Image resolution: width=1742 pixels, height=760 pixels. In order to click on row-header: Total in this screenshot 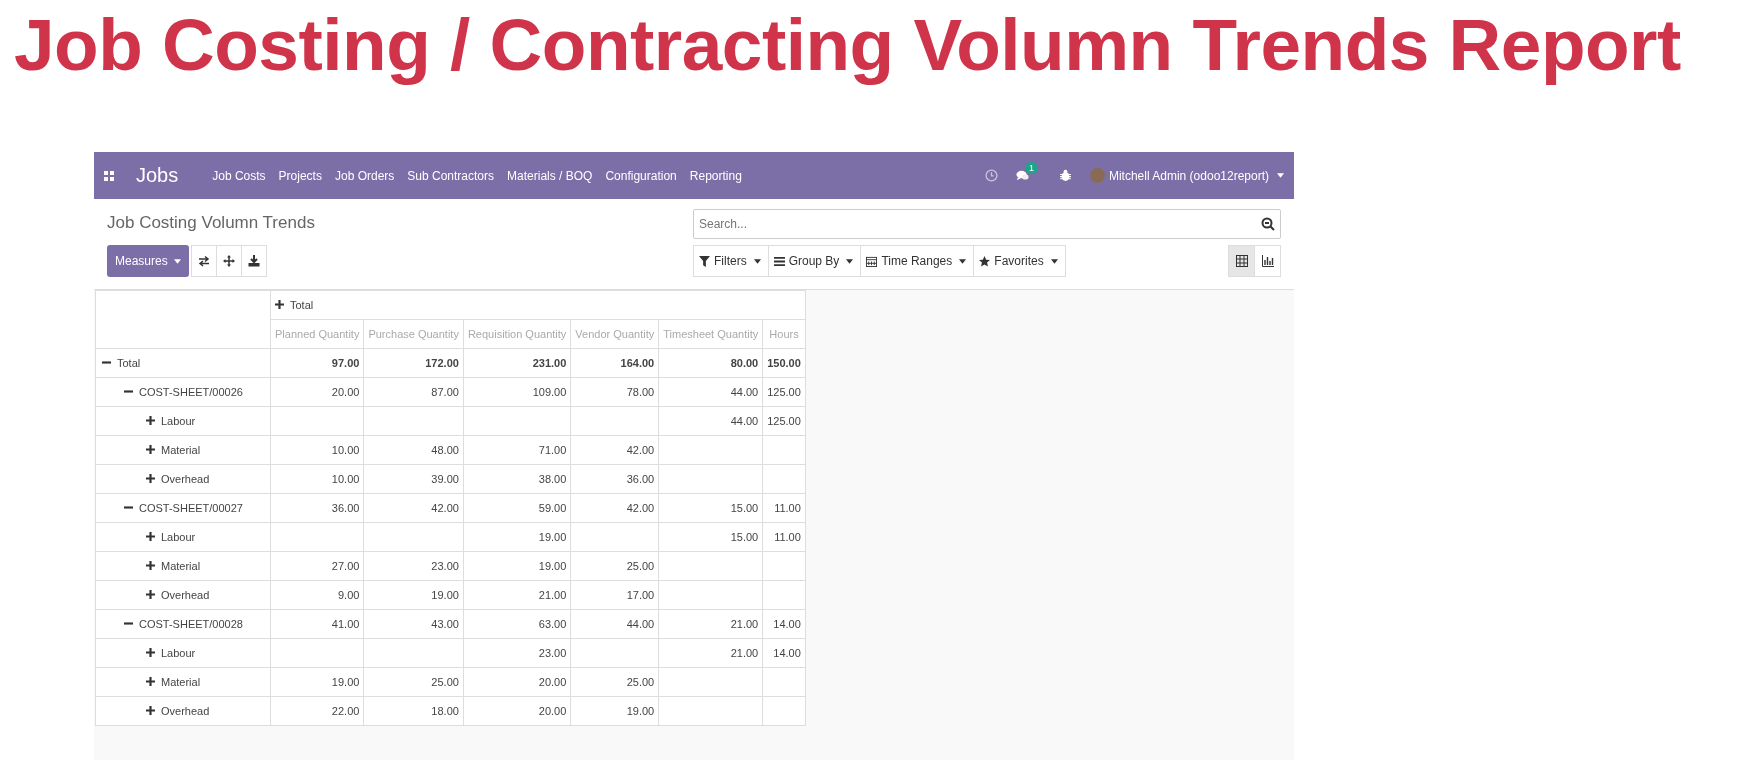, I will do `click(183, 363)`.